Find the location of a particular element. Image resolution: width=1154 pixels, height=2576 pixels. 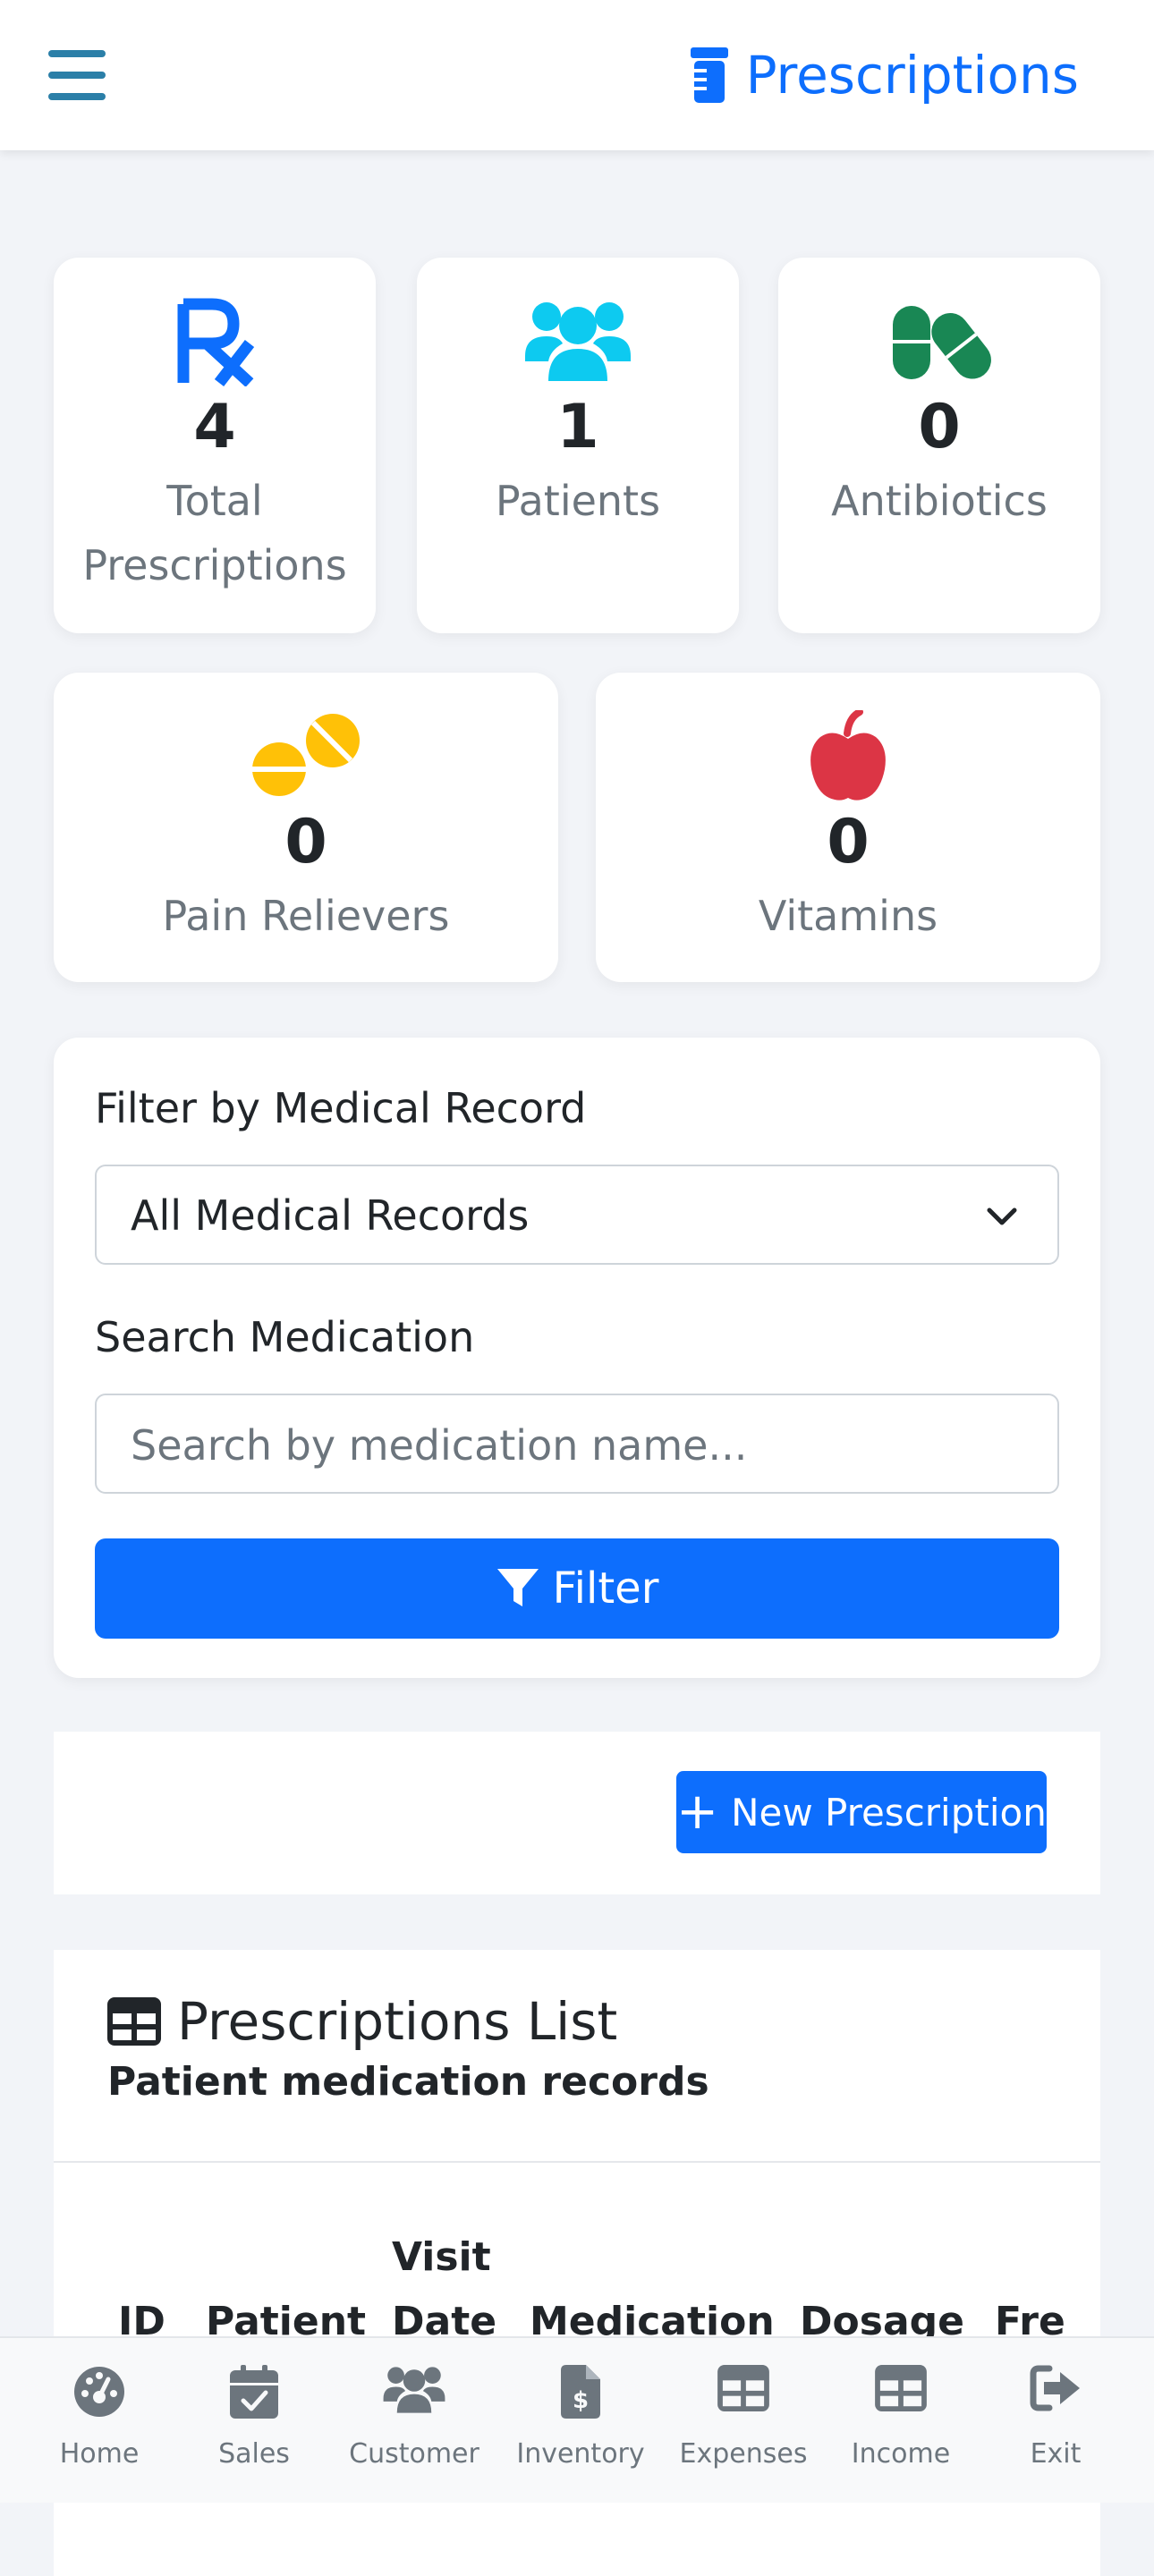

file-invoice-dollar-icon: $ is located at coordinates (580, 2392).